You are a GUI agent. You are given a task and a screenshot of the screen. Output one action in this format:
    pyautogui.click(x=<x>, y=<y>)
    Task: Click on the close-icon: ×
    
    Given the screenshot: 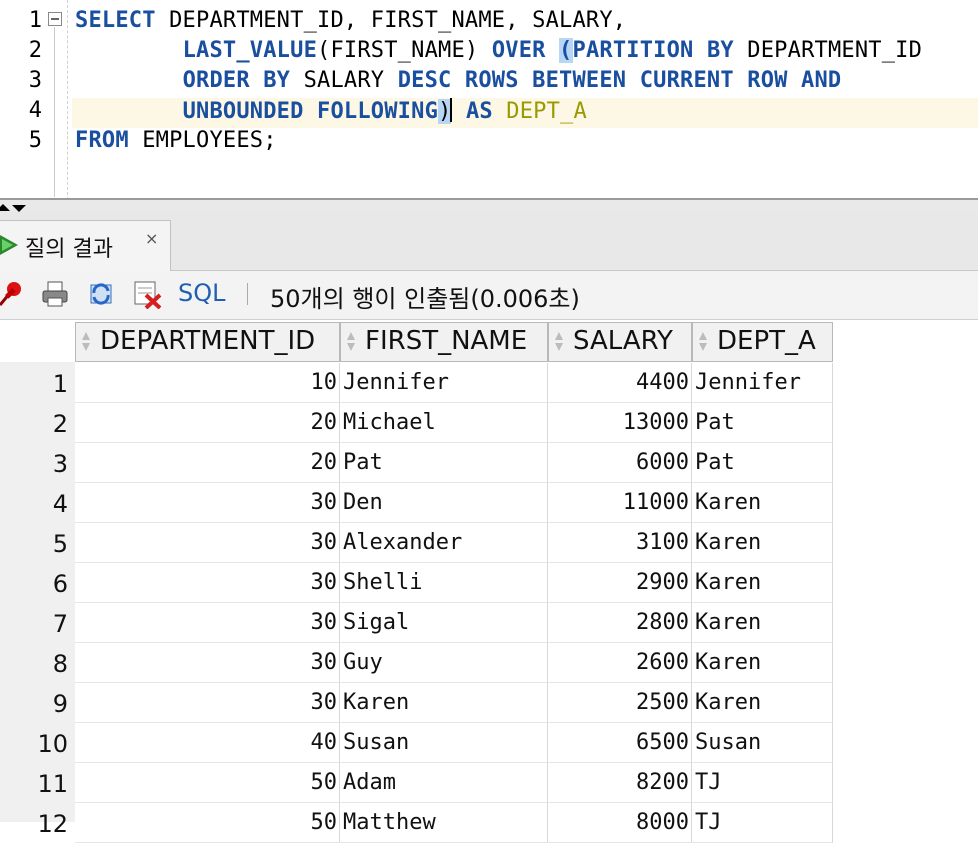 What is the action you would take?
    pyautogui.click(x=151, y=238)
    